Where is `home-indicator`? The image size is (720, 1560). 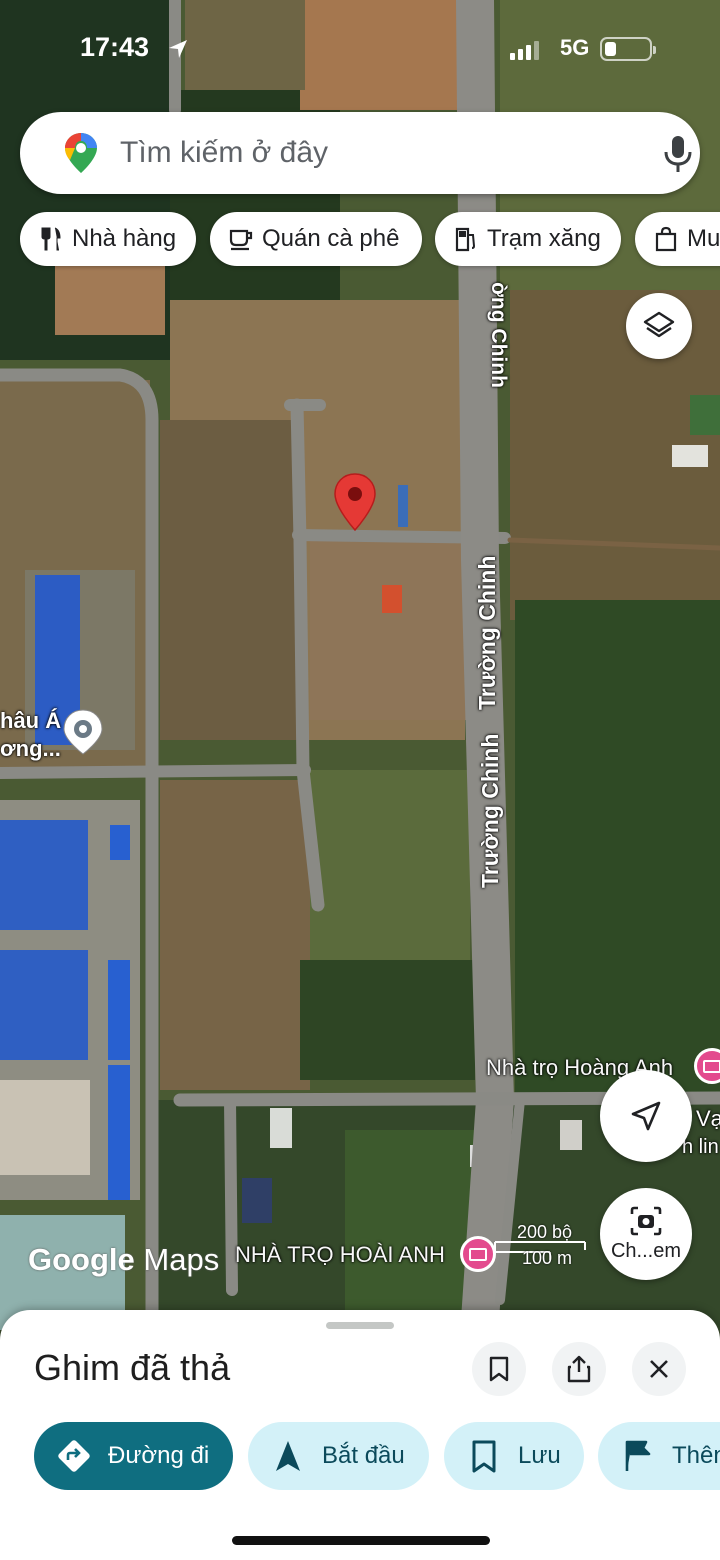 home-indicator is located at coordinates (361, 1540).